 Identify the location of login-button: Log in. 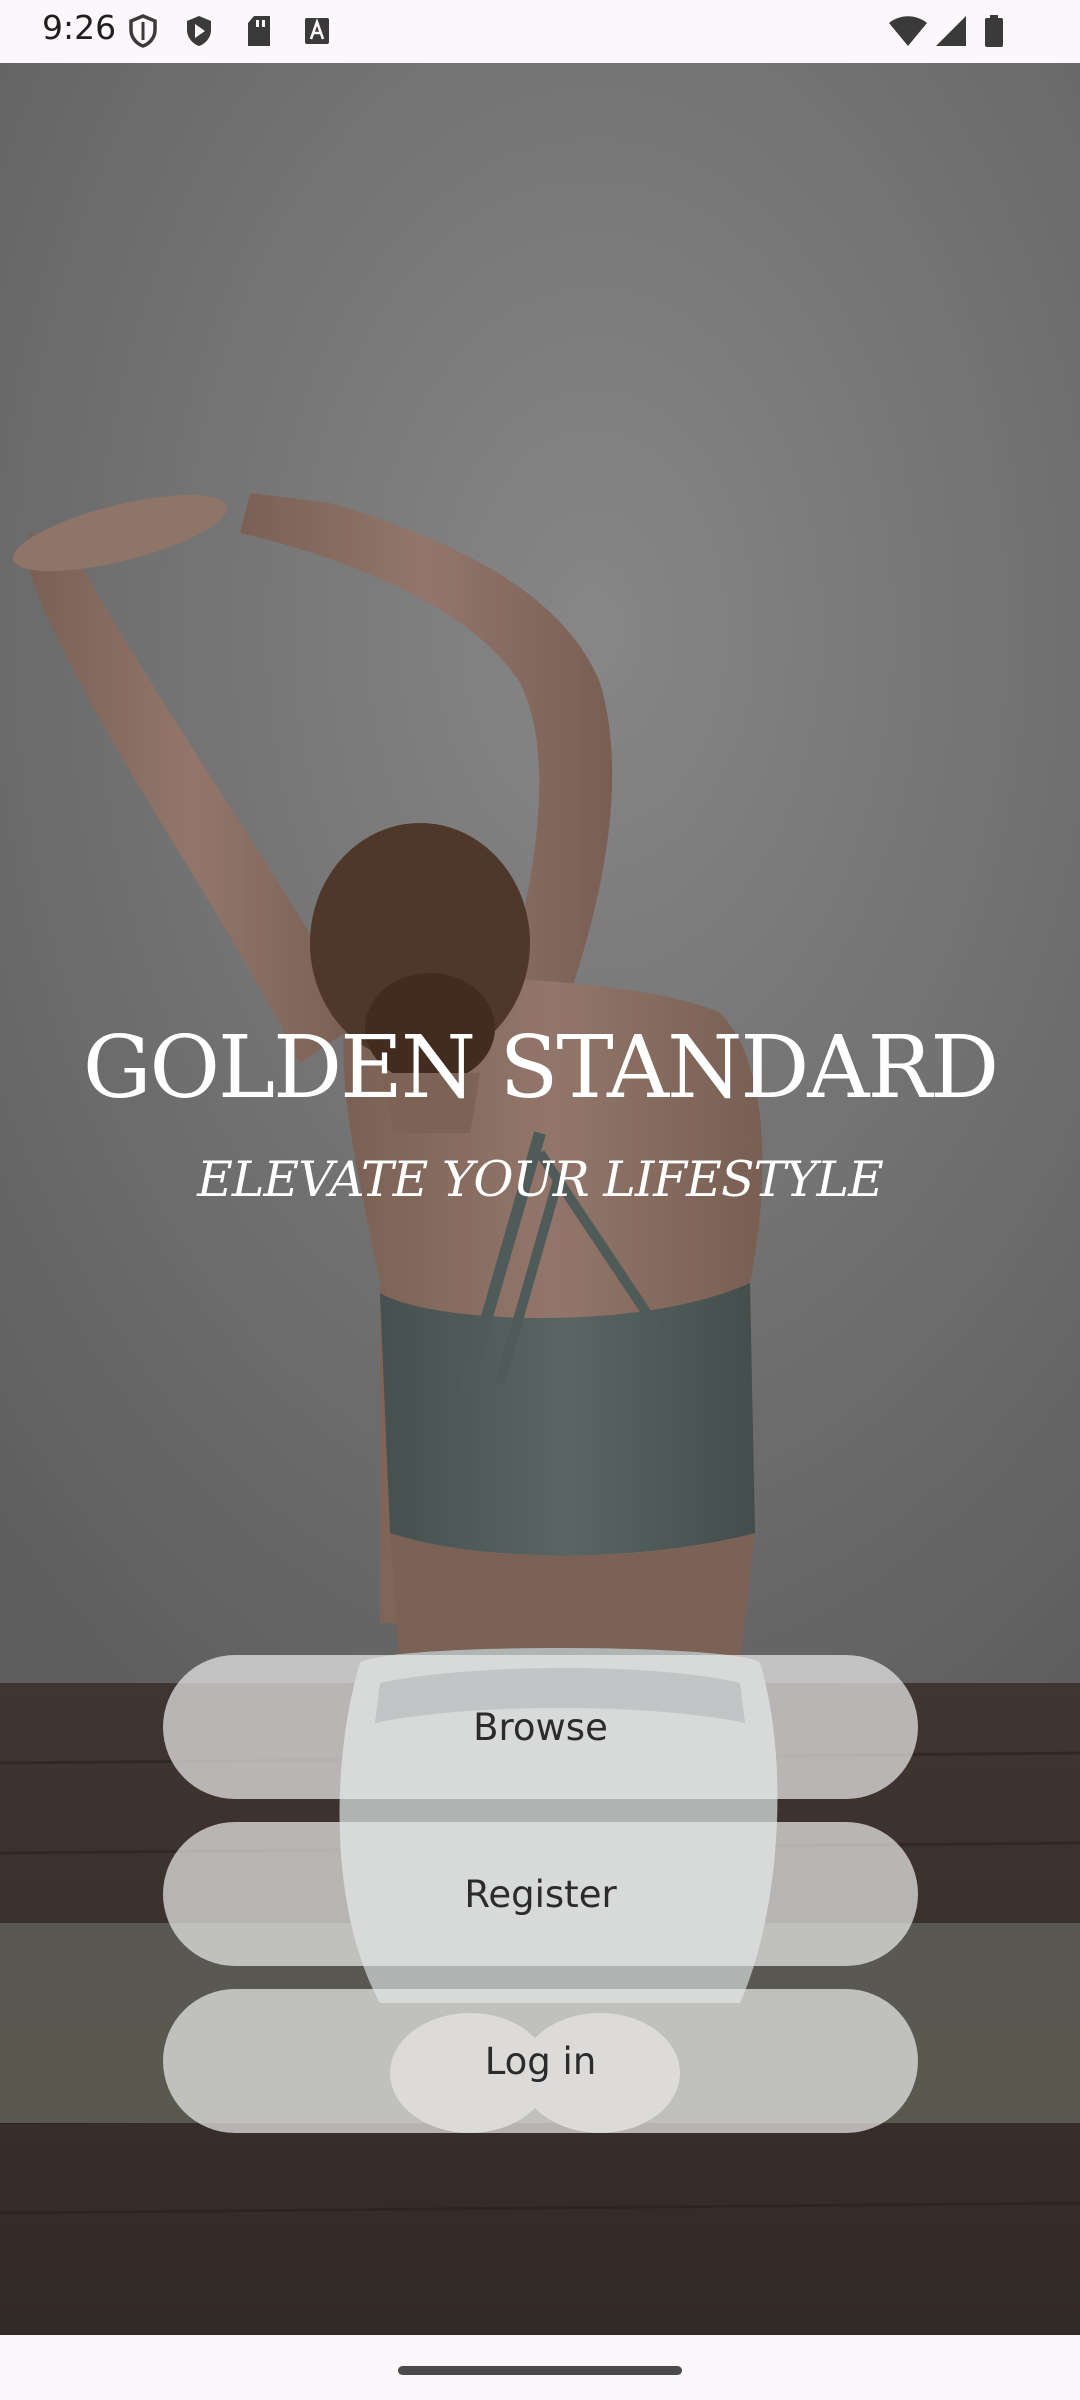
(540, 2061).